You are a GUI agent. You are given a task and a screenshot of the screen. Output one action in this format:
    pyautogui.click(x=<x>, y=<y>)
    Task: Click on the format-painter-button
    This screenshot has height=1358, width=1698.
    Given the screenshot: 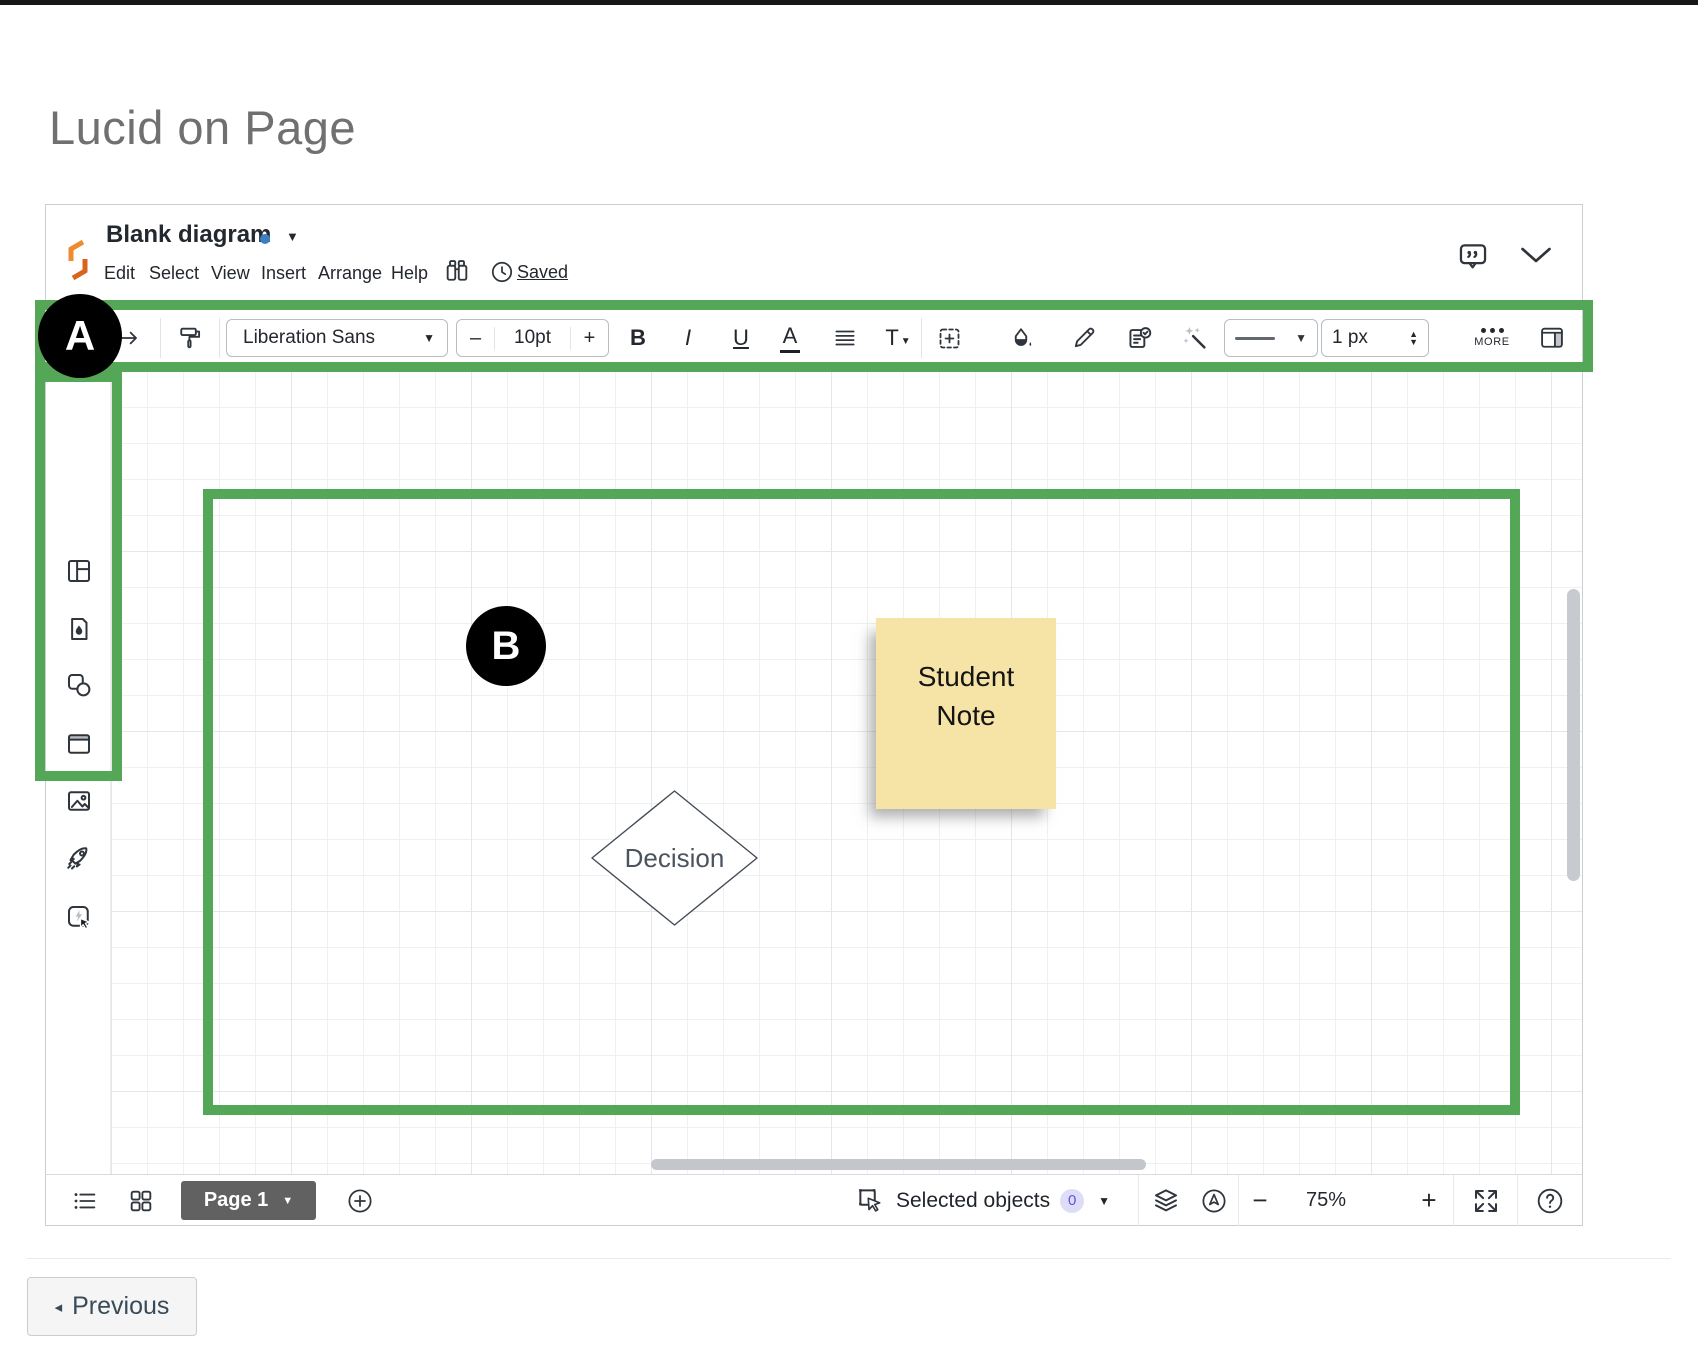 What is the action you would take?
    pyautogui.click(x=190, y=338)
    